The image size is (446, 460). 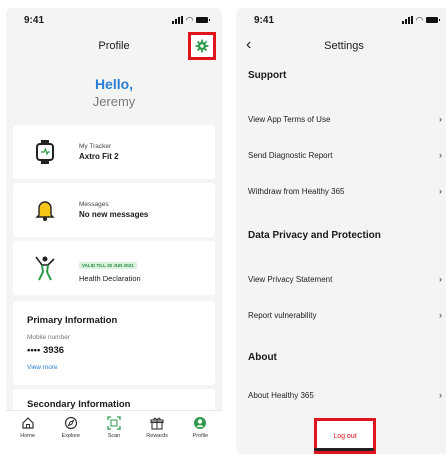 I want to click on settings-item-withdraw: Withdraw from Healthy 365 ›, so click(x=345, y=191).